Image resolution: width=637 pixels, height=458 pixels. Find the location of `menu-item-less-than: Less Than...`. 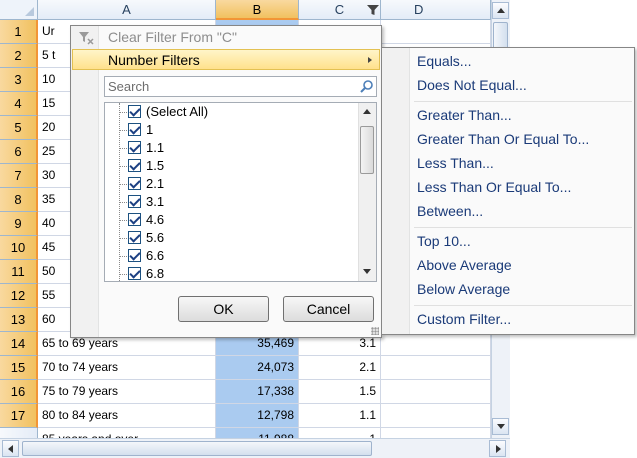

menu-item-less-than: Less Than... is located at coordinates (455, 163).